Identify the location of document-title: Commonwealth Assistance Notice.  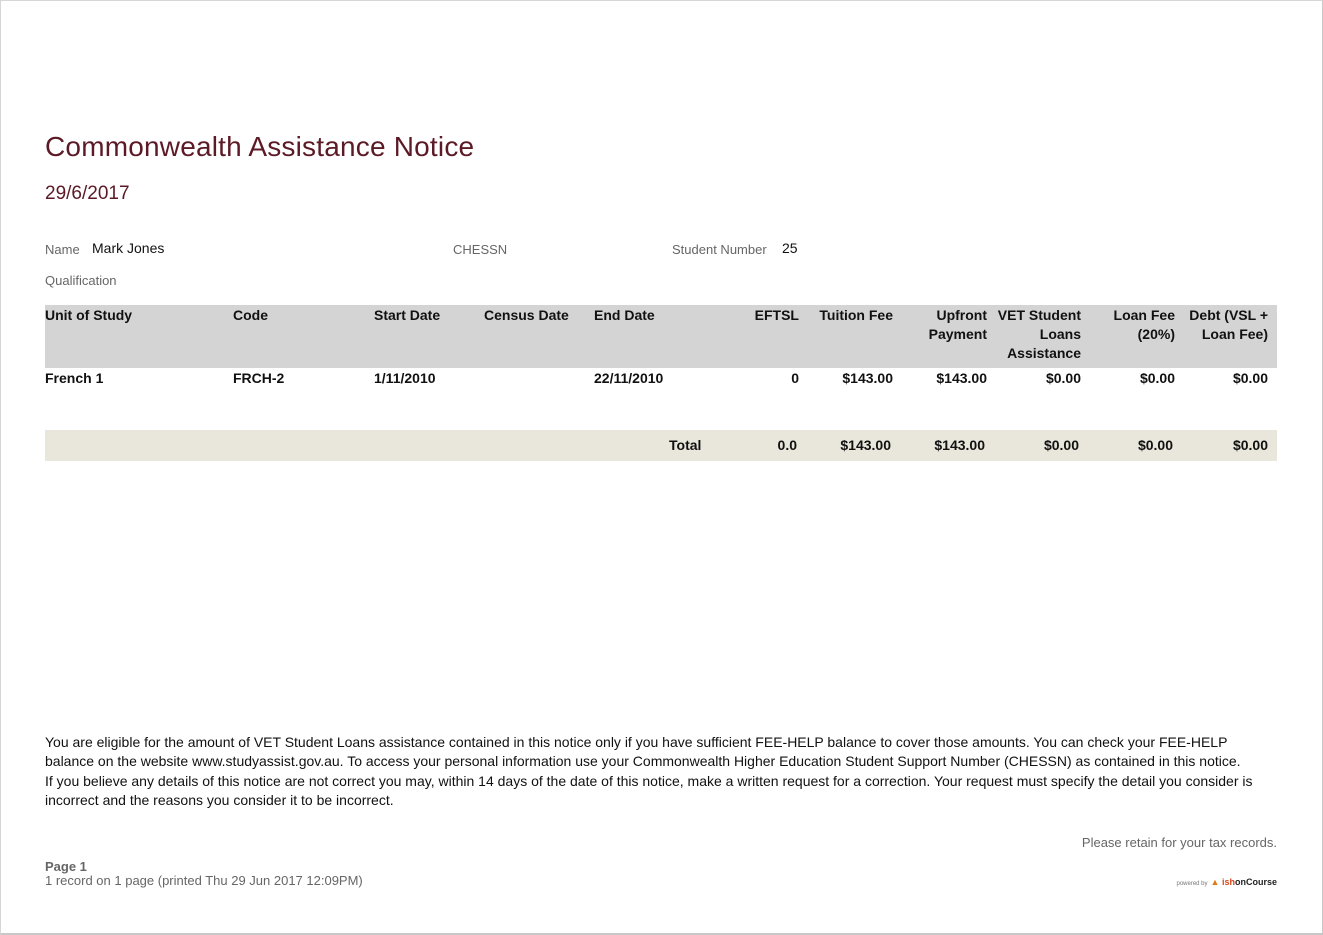
(260, 146).